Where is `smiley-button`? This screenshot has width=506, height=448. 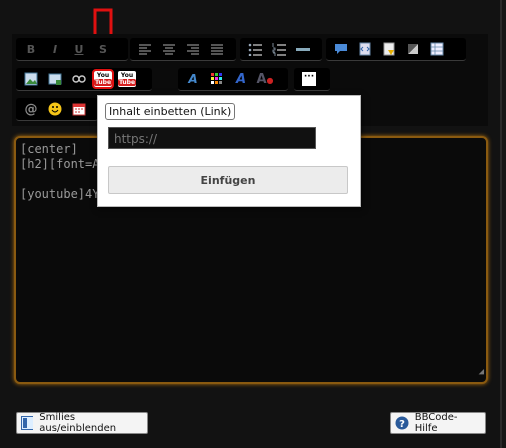
smiley-button is located at coordinates (55, 109).